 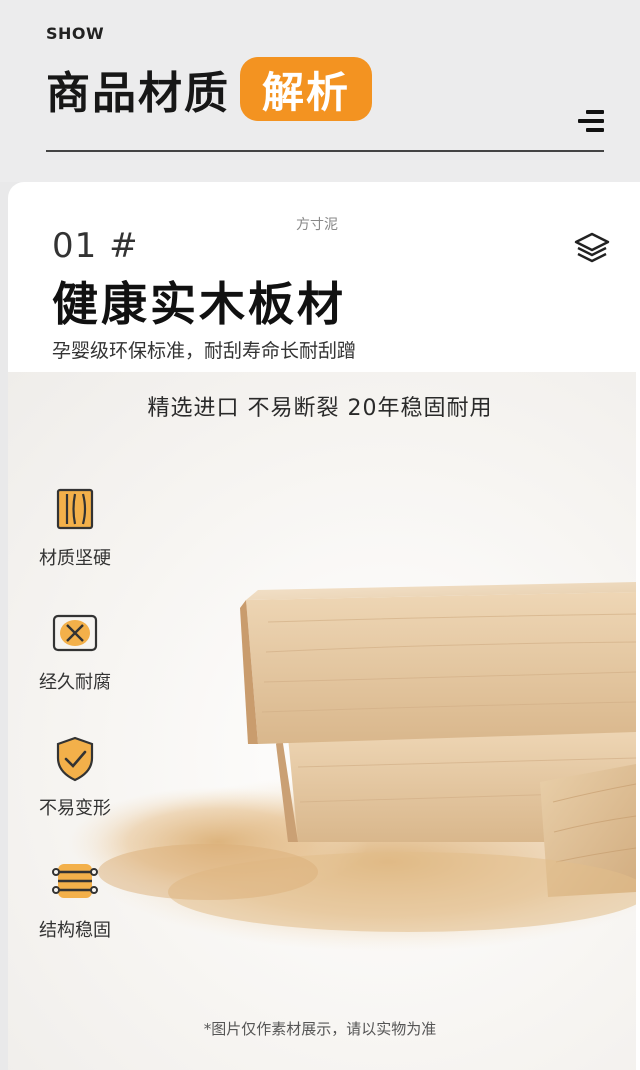 What do you see at coordinates (95, 246) in the screenshot?
I see `section-number: 01 #` at bounding box center [95, 246].